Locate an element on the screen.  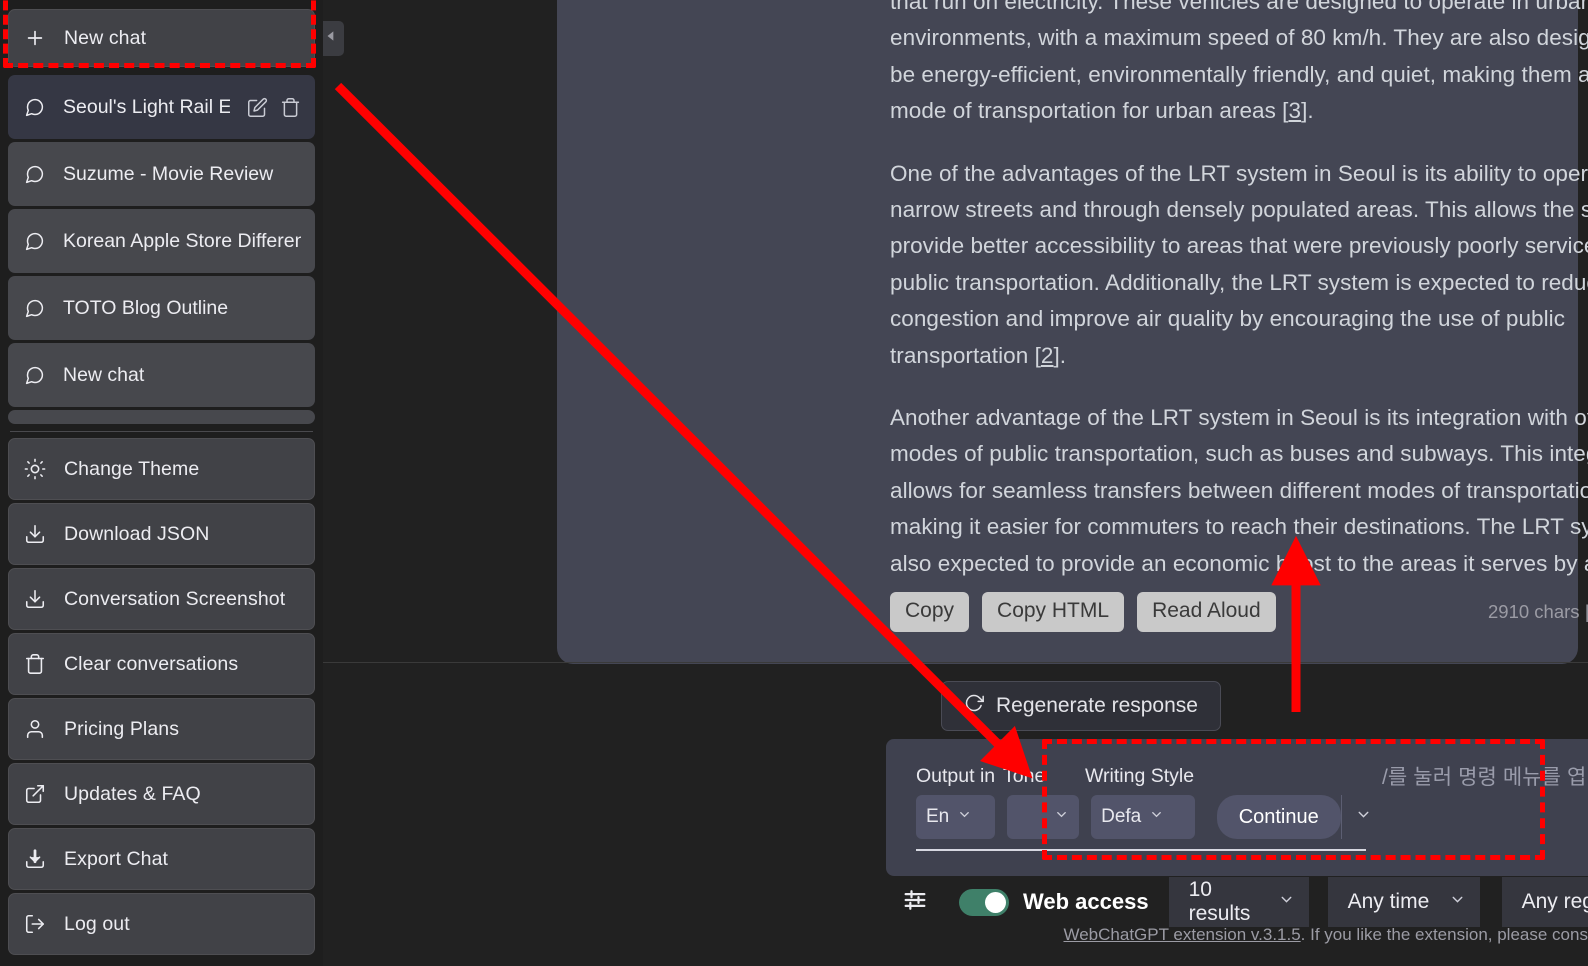
conversation-label: TOTO Blog Outline is located at coordinates (146, 307).